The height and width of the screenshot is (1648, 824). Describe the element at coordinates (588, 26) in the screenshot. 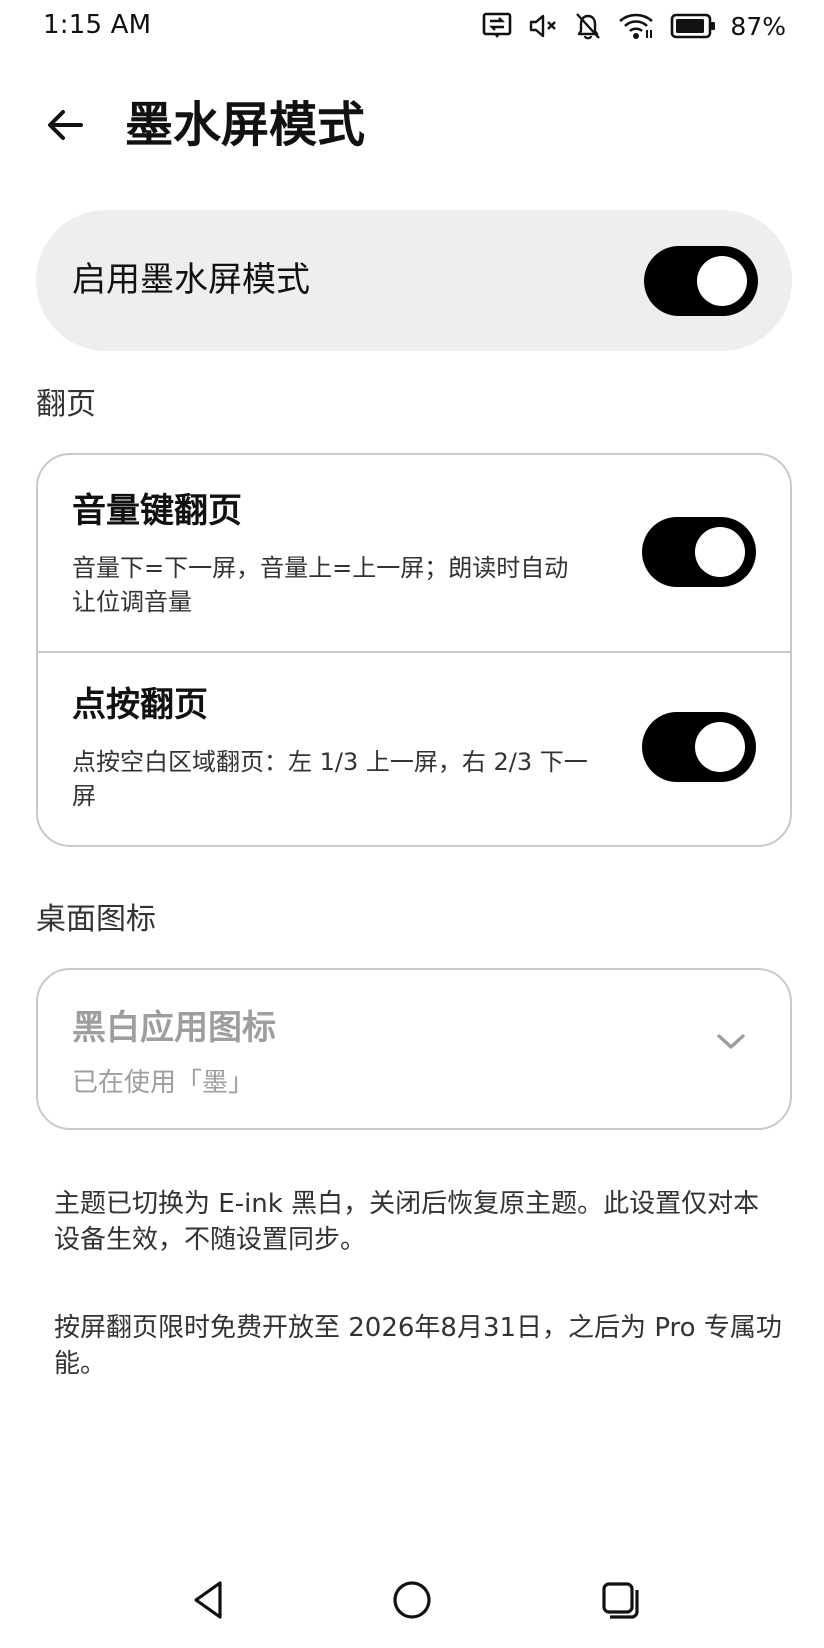

I see `notifications-off-icon` at that location.